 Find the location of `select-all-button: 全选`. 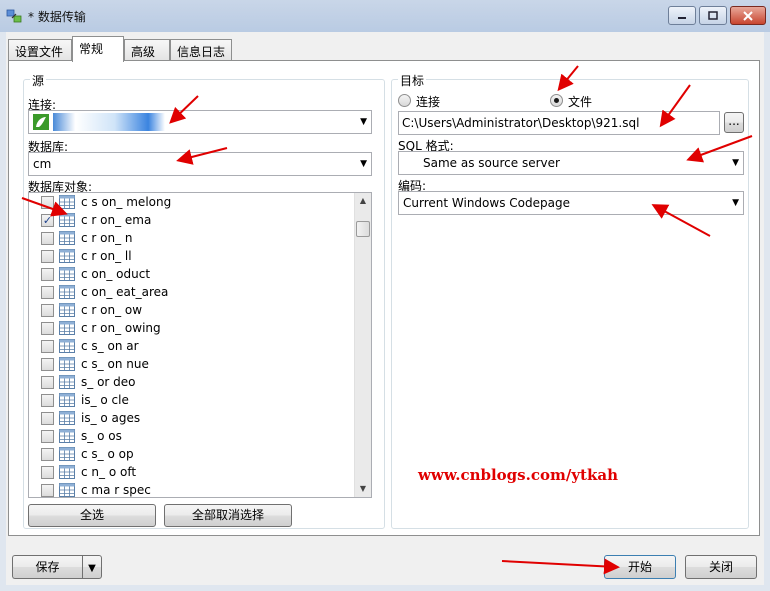

select-all-button: 全选 is located at coordinates (92, 515).